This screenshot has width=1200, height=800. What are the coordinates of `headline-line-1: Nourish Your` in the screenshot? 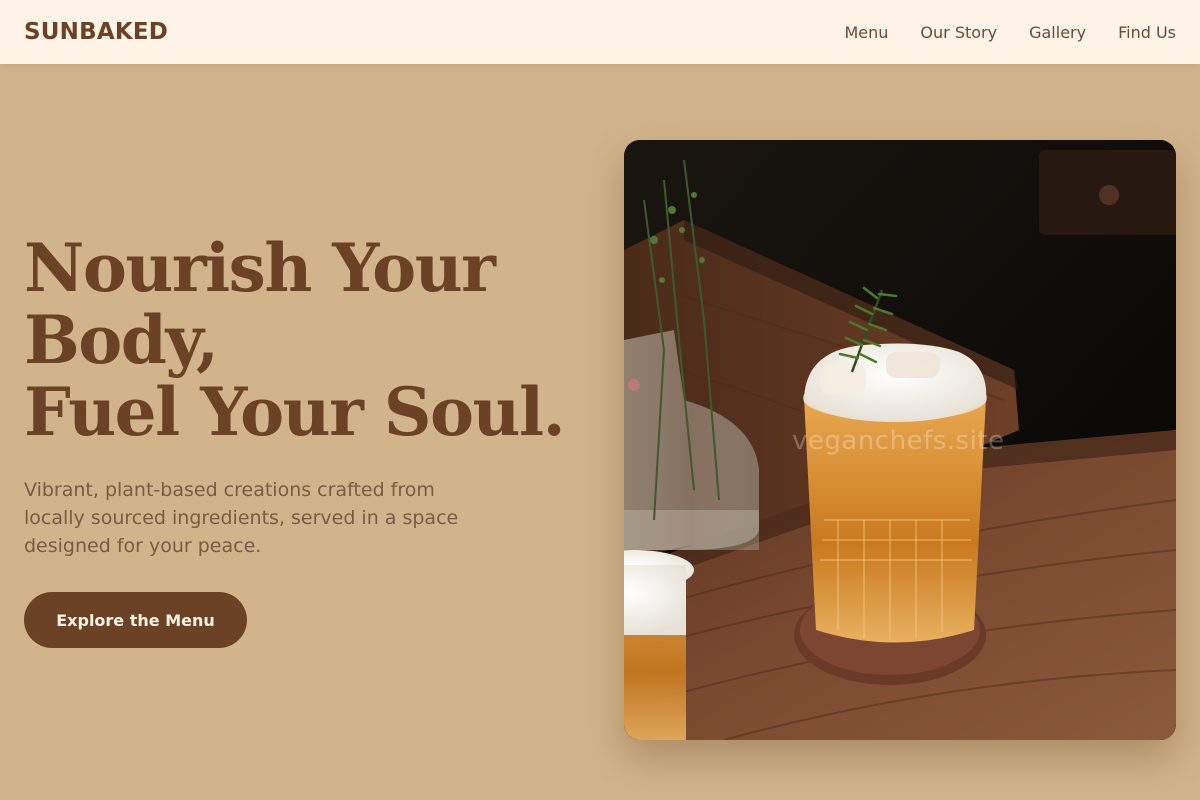 It's located at (260, 268).